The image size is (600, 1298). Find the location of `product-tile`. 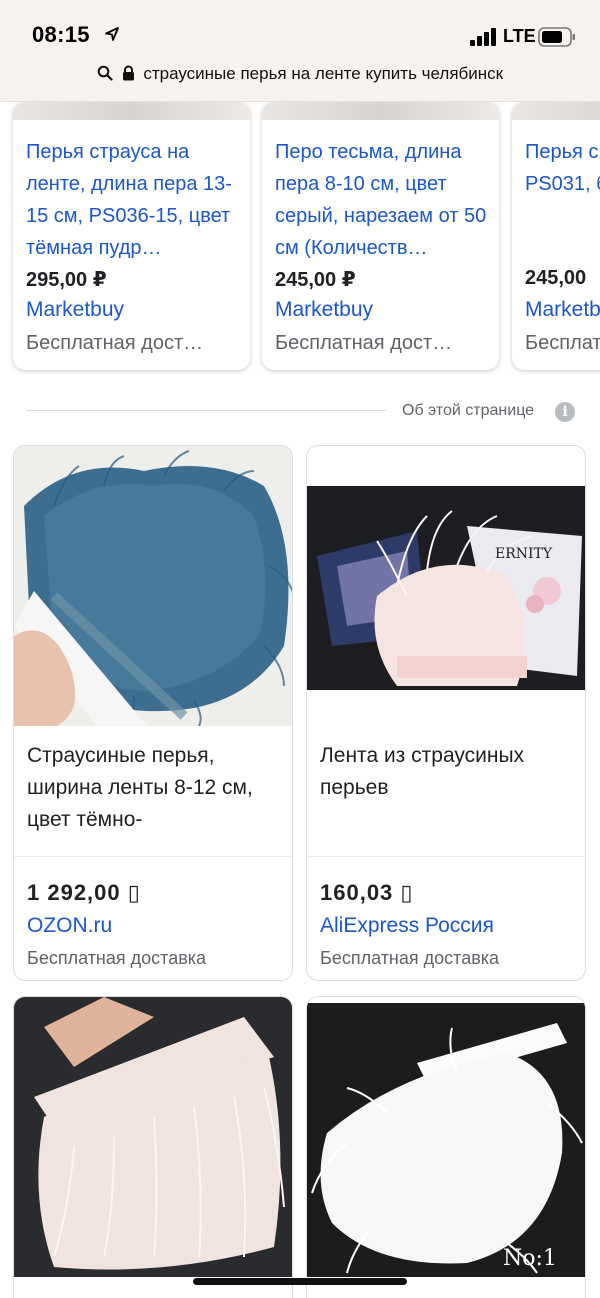

product-tile is located at coordinates (153, 1147).